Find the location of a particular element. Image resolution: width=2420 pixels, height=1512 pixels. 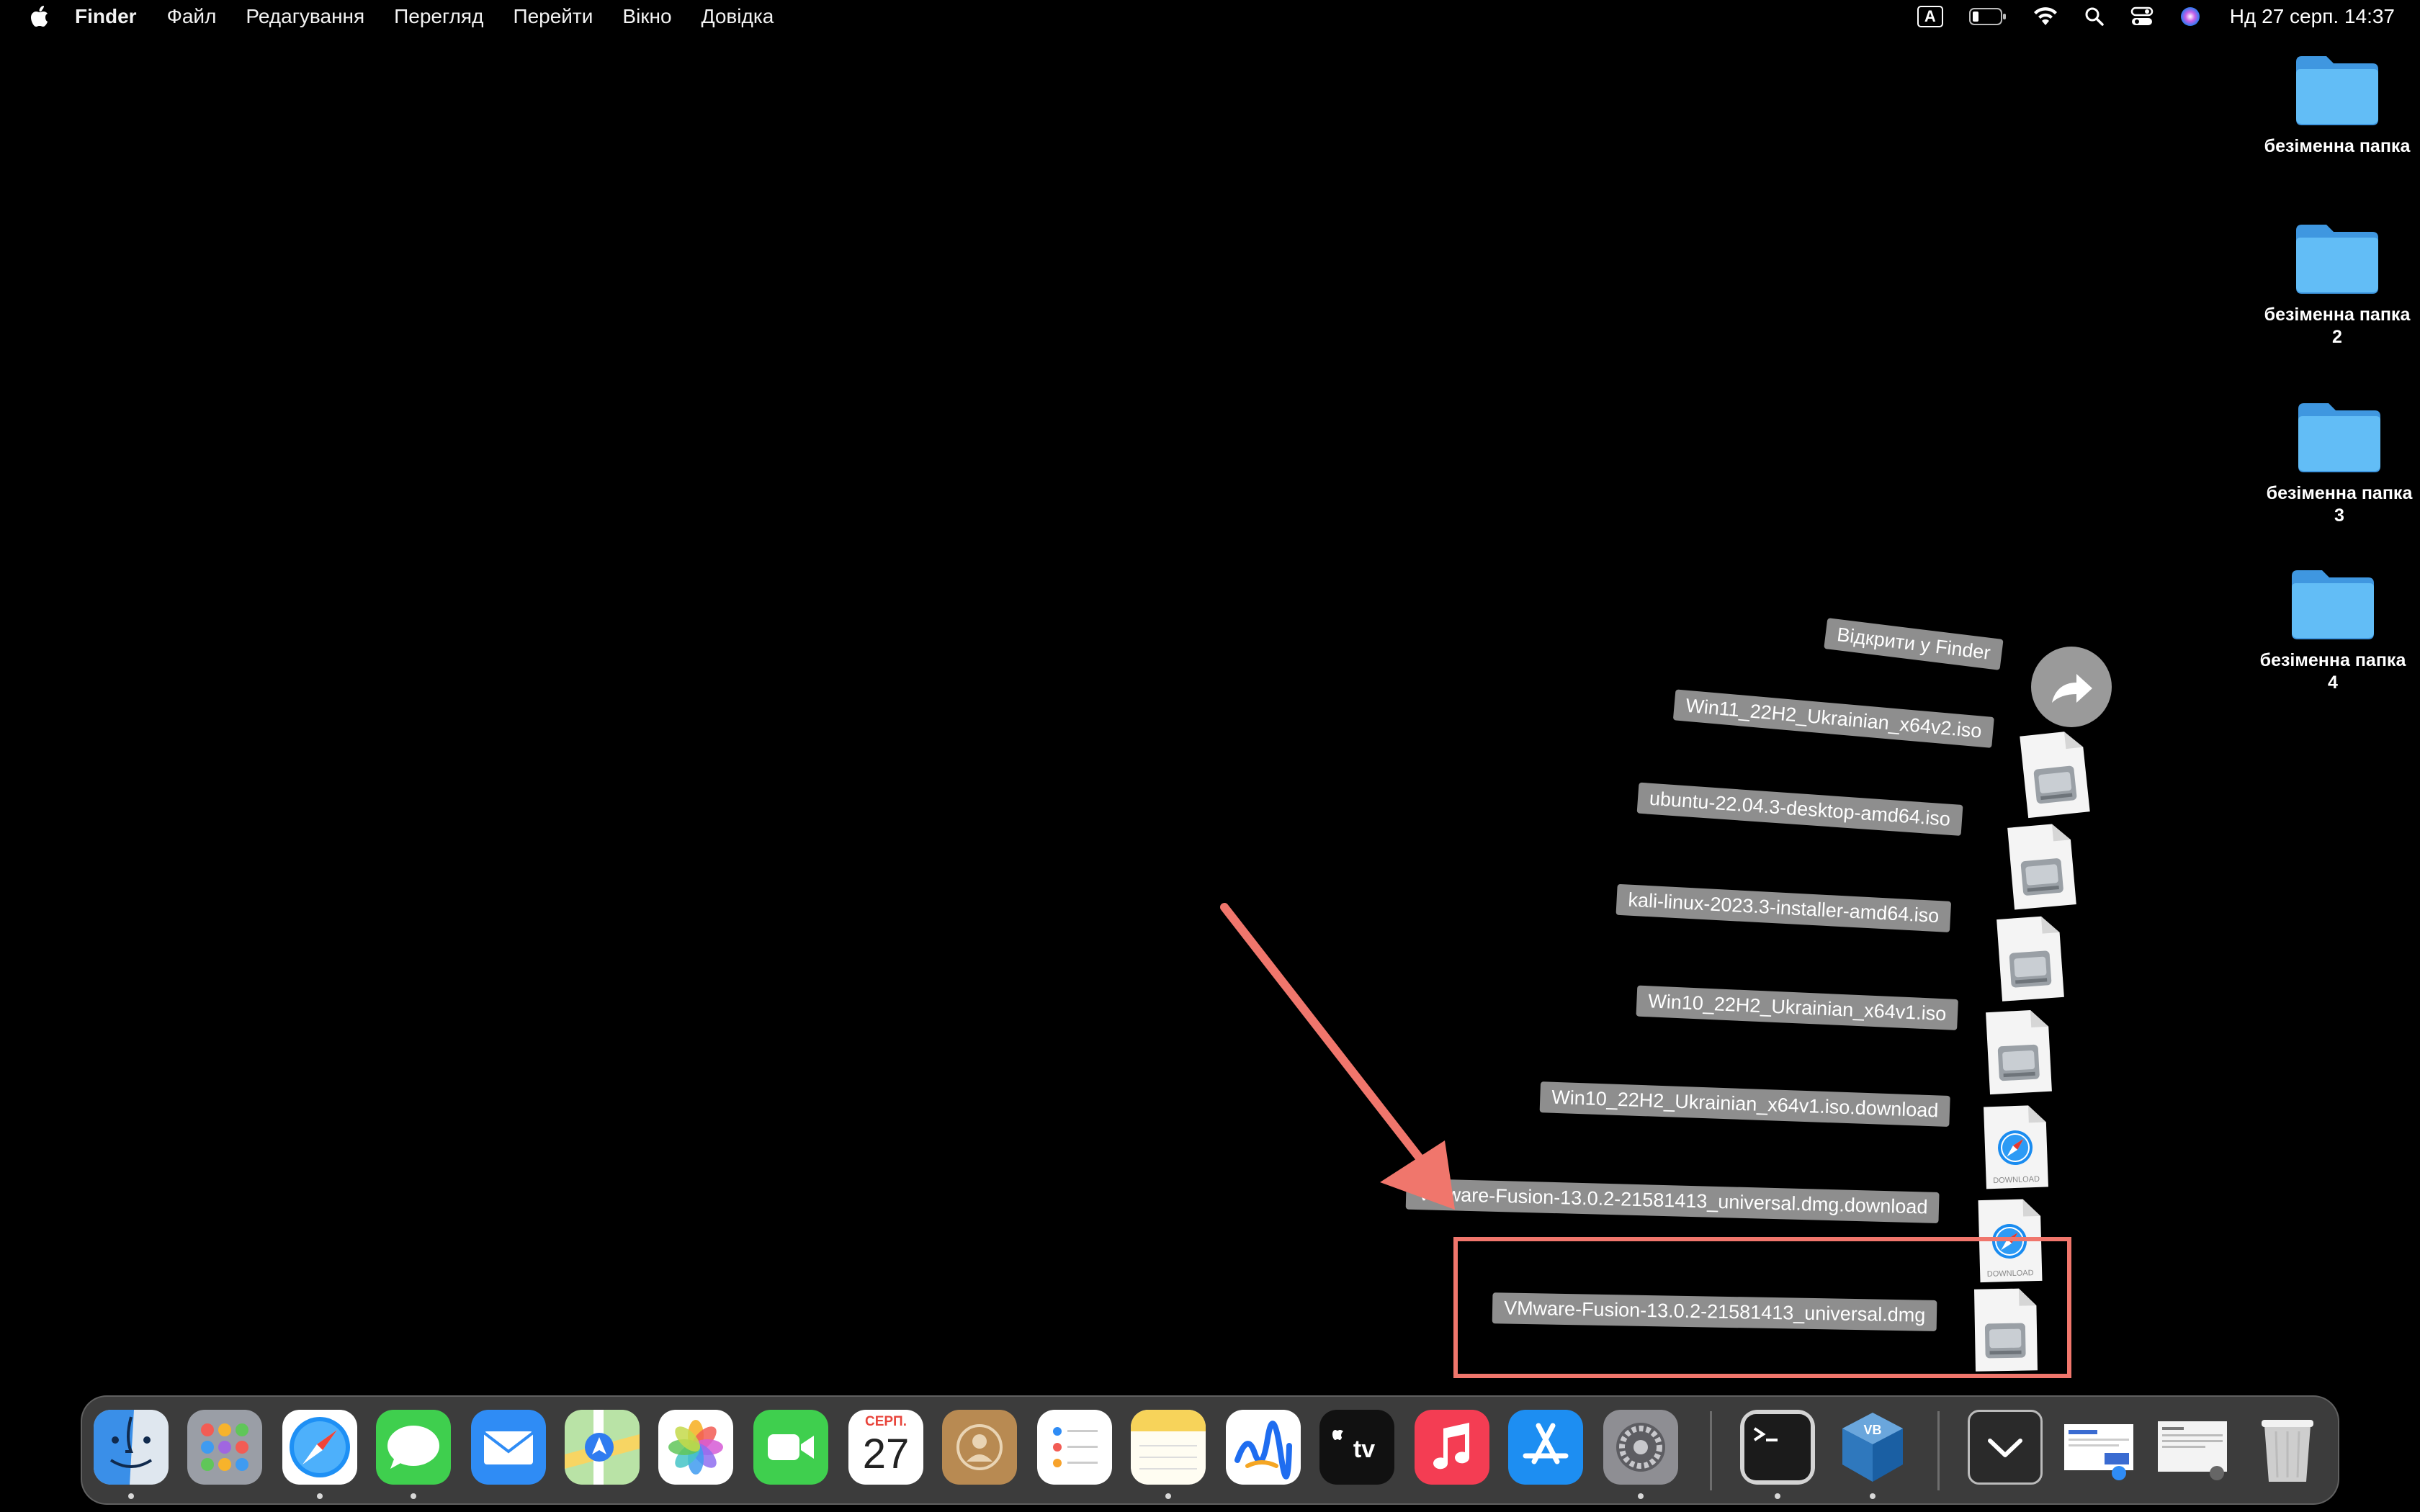

menu-view: Перегляд is located at coordinates (438, 16).